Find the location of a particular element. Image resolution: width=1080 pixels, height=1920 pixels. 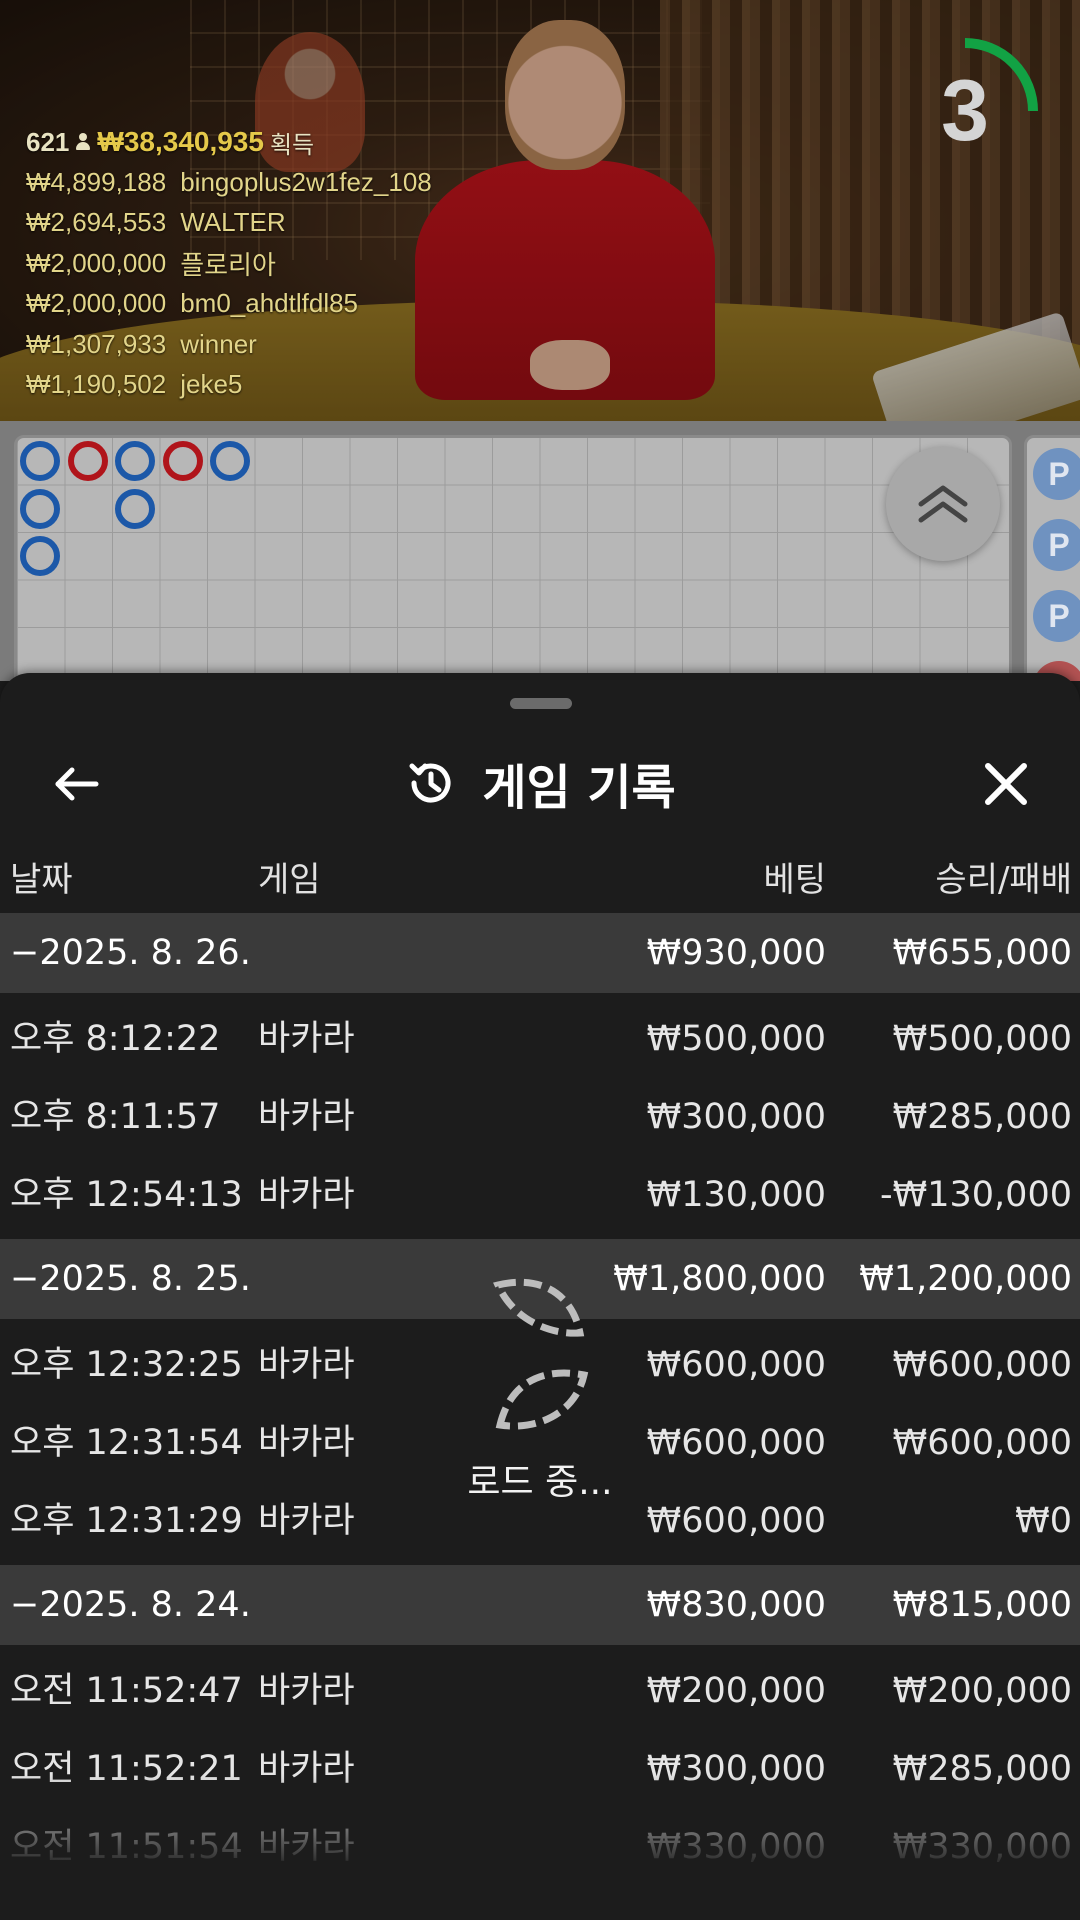

winners-total-amount: ₩38,340,935 is located at coordinates (180, 141).